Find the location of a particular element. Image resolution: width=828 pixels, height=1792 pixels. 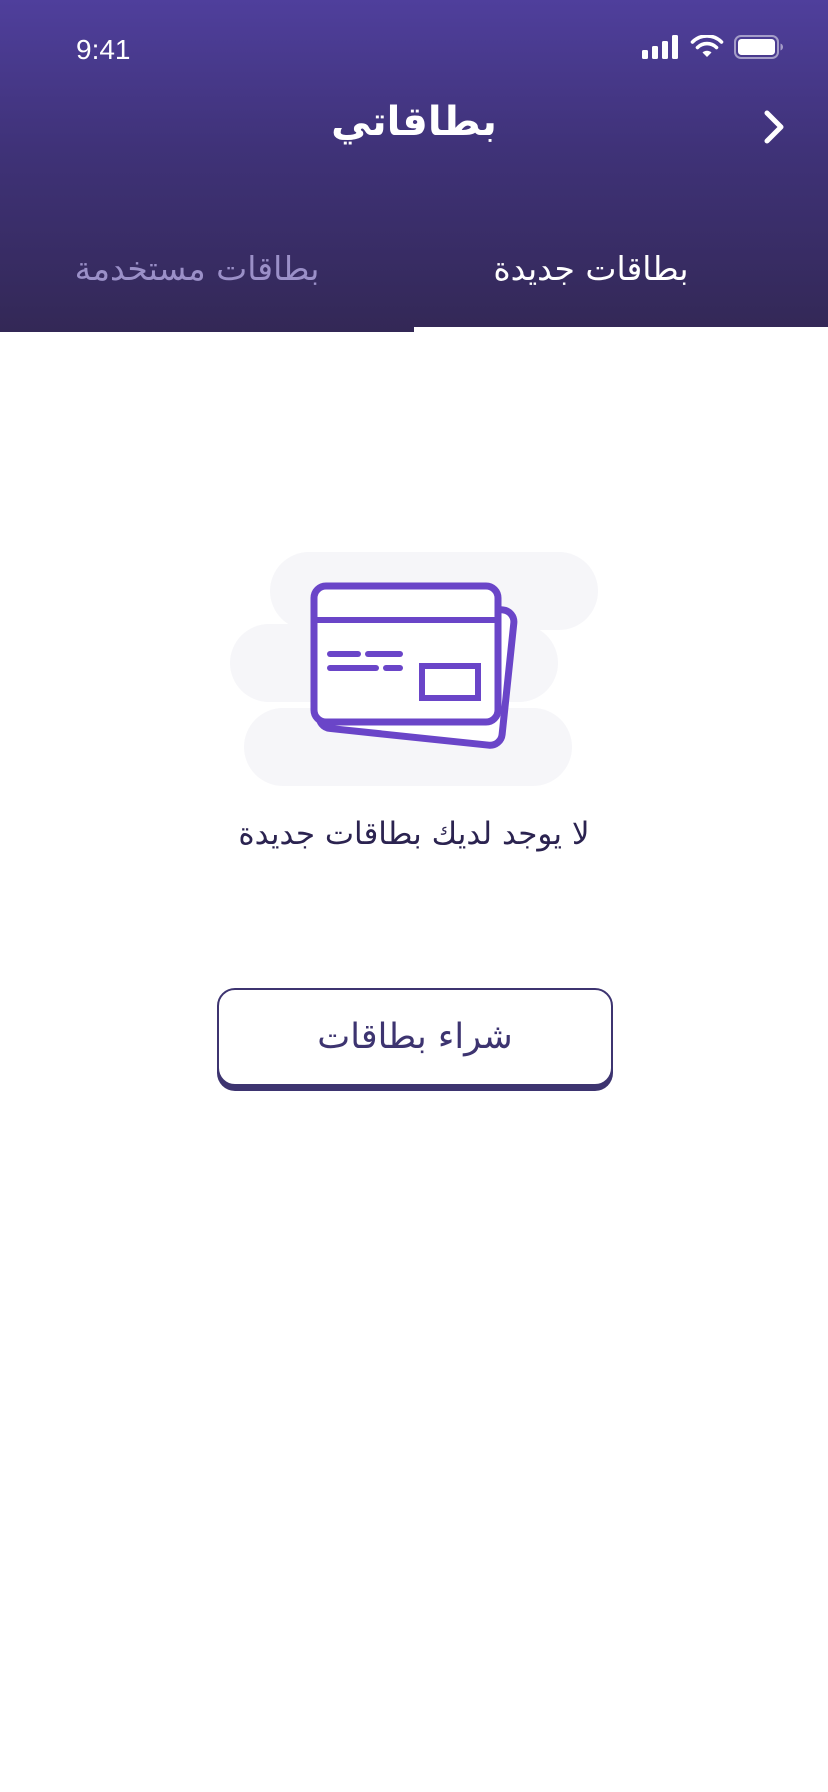

empty-state-message: لا يوجد لديك بطاقات جديدة is located at coordinates (414, 834).